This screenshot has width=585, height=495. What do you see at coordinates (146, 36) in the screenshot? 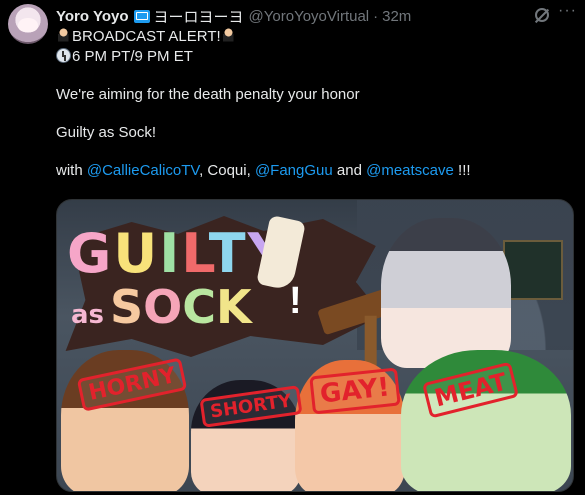
I see `alert-text: BROADCAST ALERT!` at bounding box center [146, 36].